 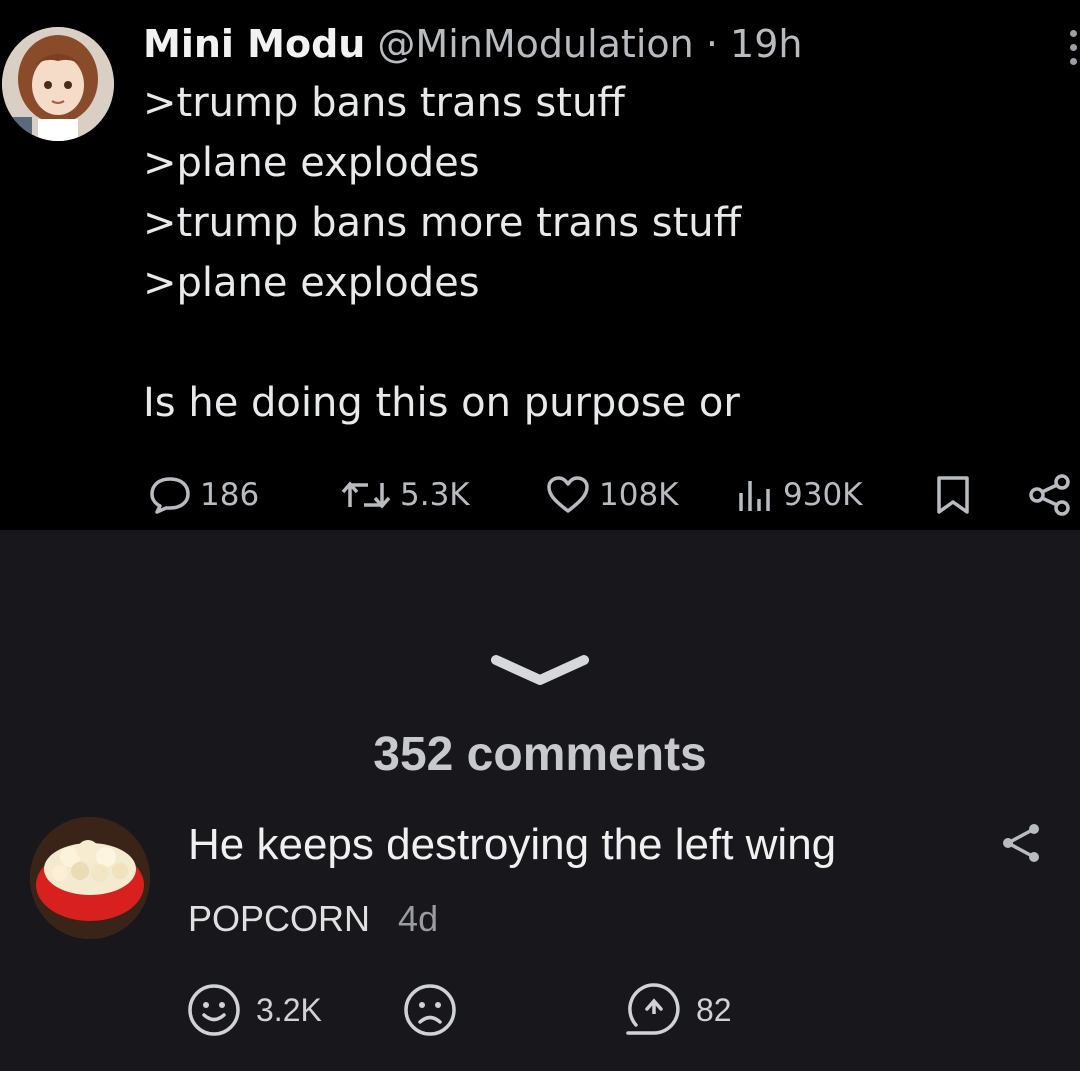 I want to click on views-chart-icon, so click(x=754, y=496).